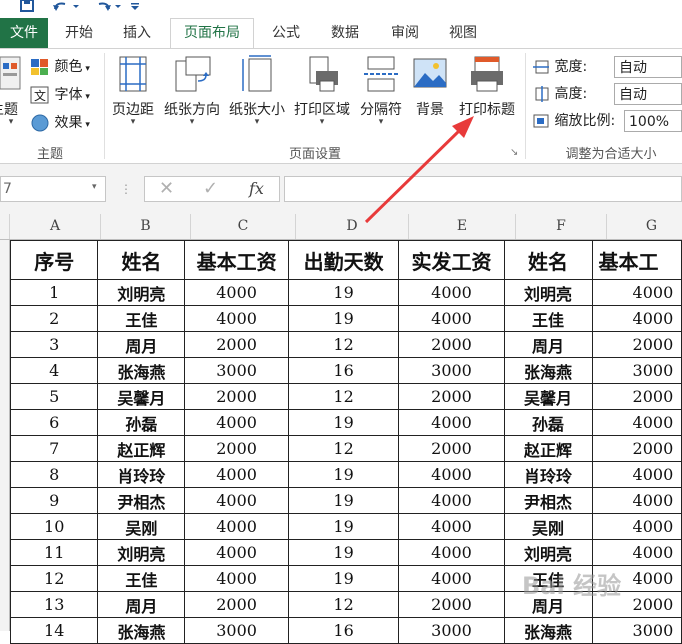 The height and width of the screenshot is (644, 682). I want to click on watermark: Bai 经验, so click(572, 586).